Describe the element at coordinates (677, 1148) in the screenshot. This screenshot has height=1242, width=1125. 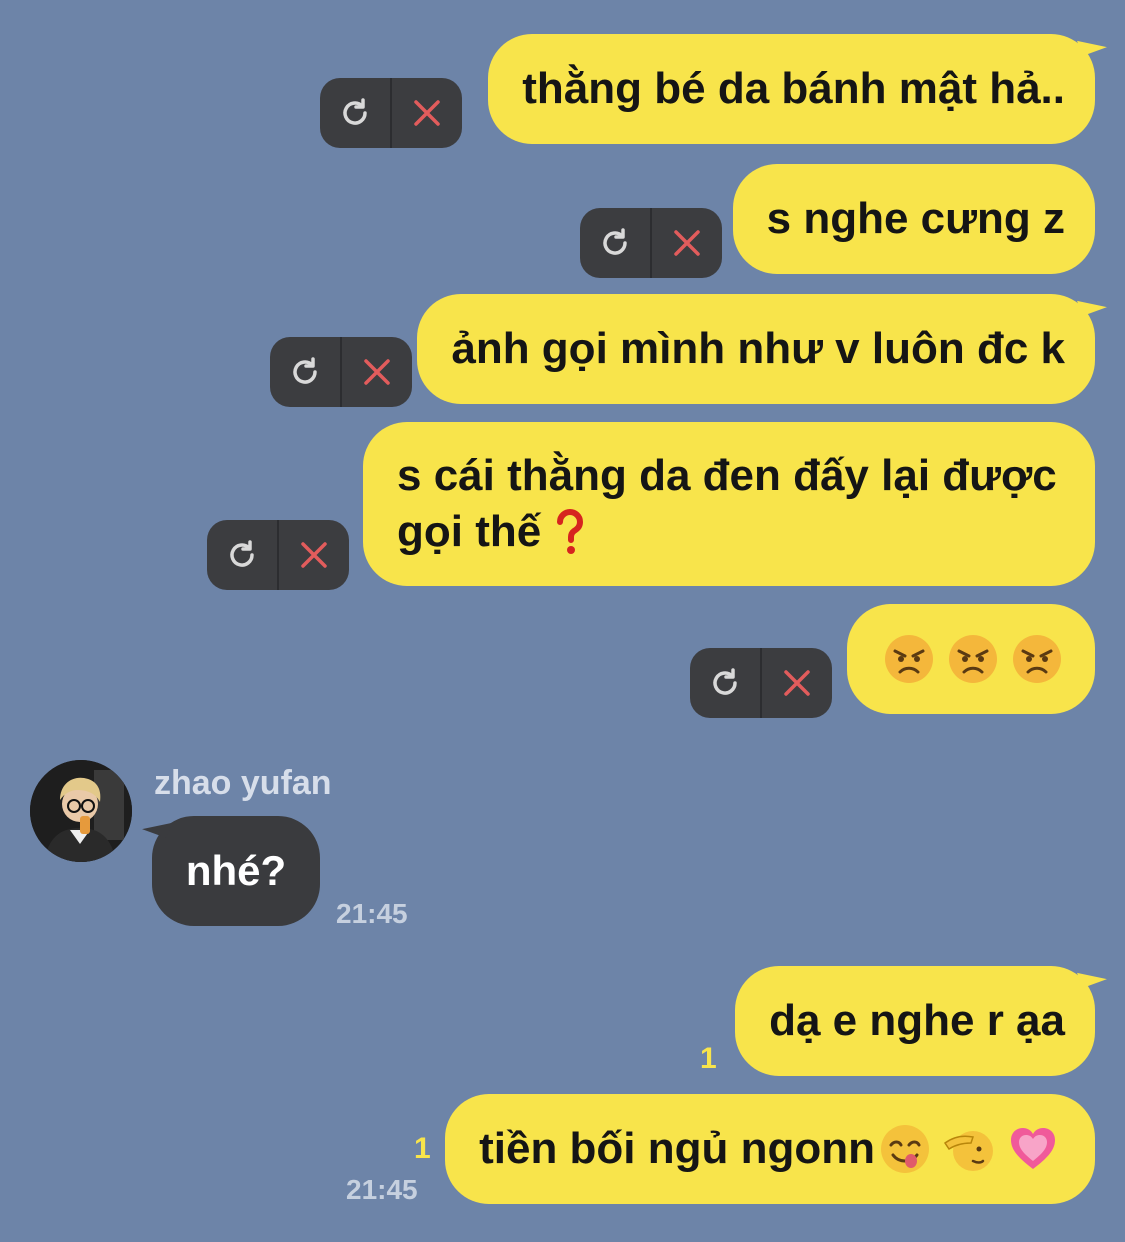
I see `message-text: tiền bối ngủ ngonn` at that location.